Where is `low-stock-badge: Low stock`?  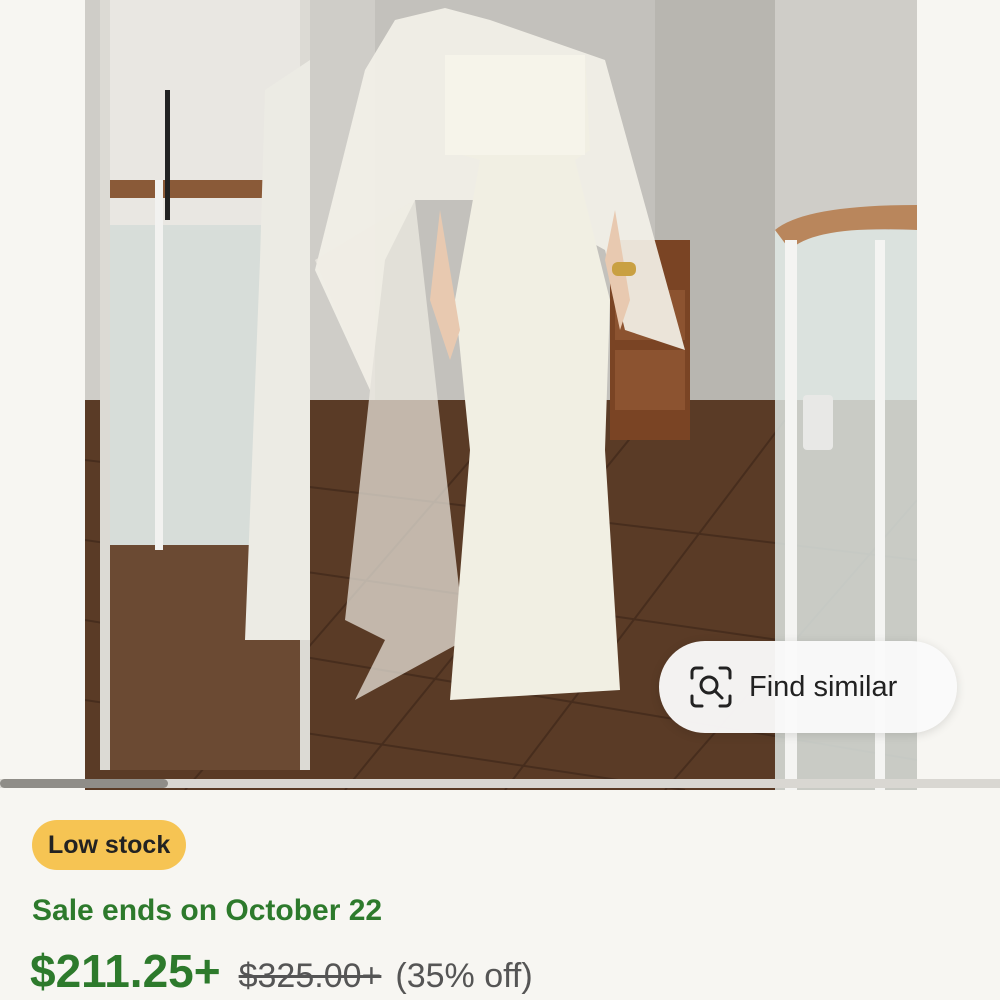
low-stock-badge: Low stock is located at coordinates (109, 845).